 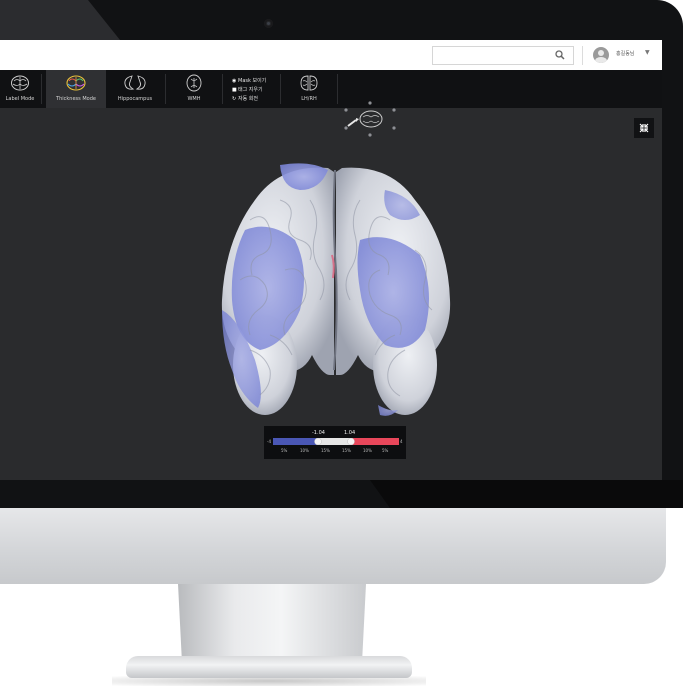 What do you see at coordinates (248, 99) in the screenshot?
I see `option-label: 자동 회전` at bounding box center [248, 99].